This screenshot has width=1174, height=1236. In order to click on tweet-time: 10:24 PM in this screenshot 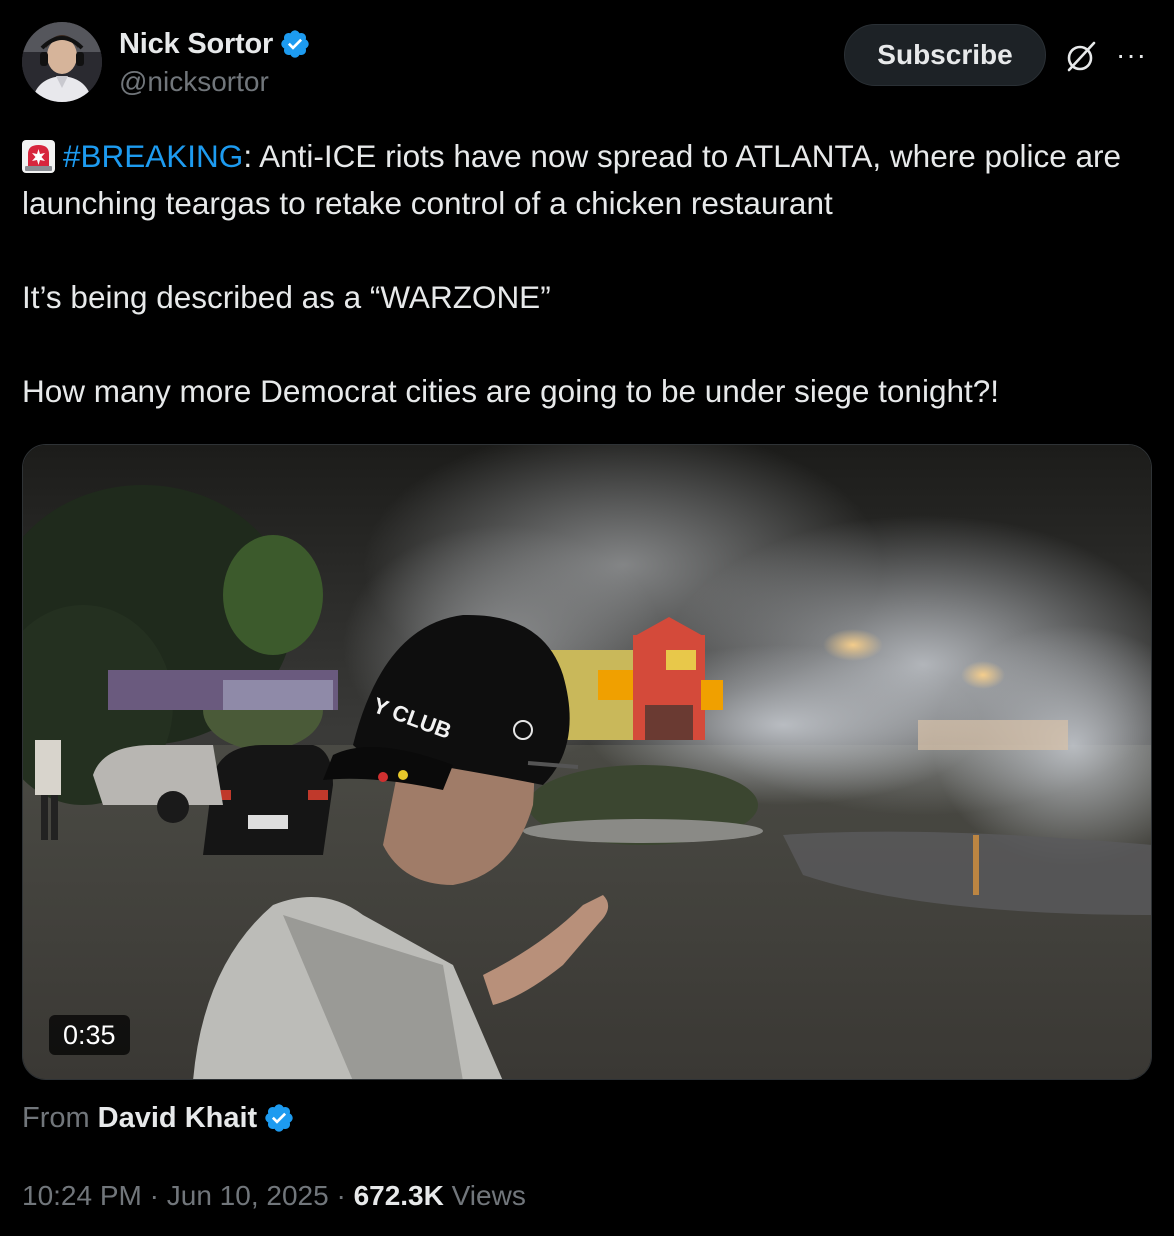, I will do `click(82, 1196)`.